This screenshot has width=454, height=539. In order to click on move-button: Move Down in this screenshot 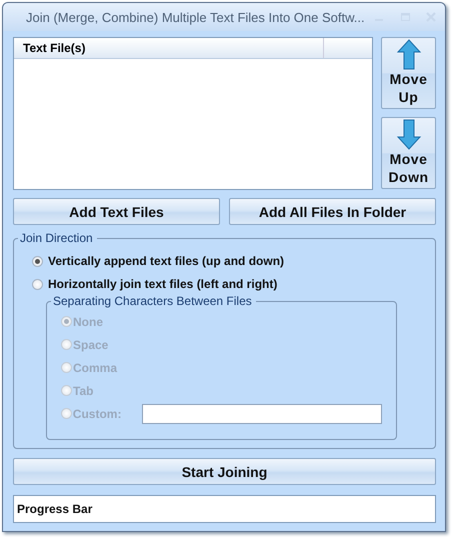, I will do `click(408, 153)`.